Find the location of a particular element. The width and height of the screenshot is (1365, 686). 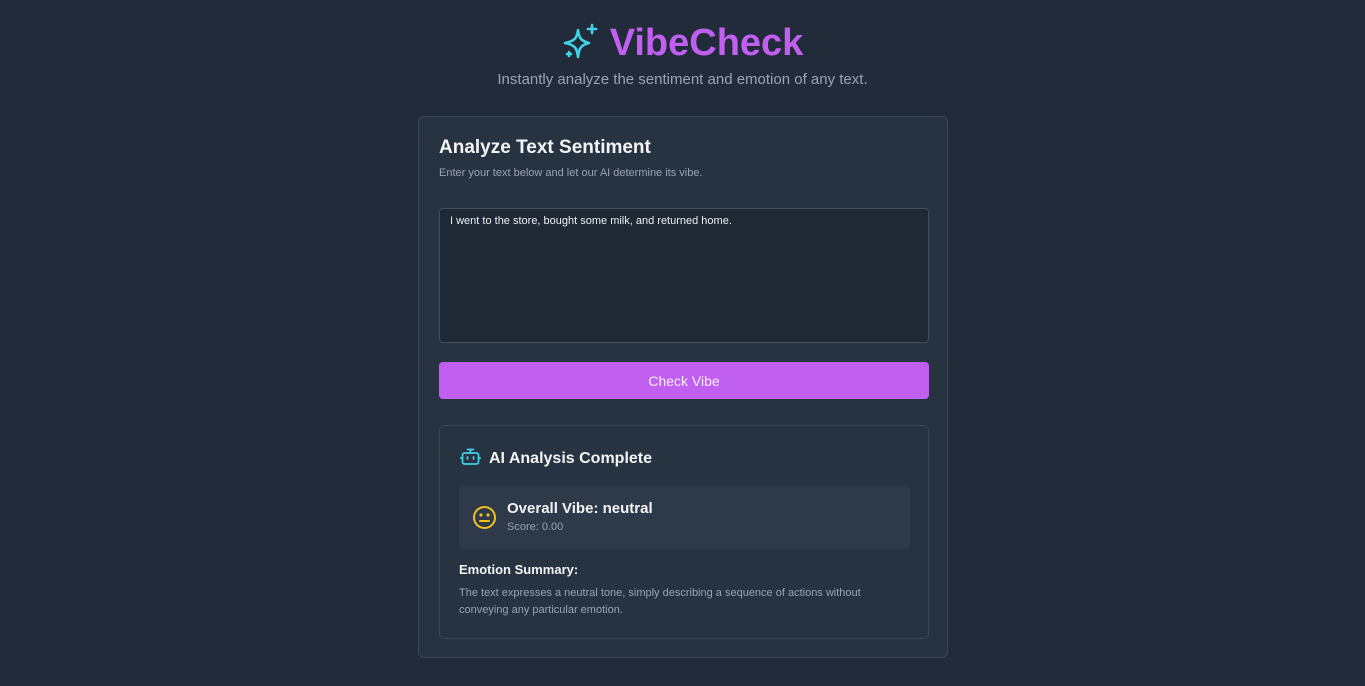

neutral-face-icon is located at coordinates (484, 517).